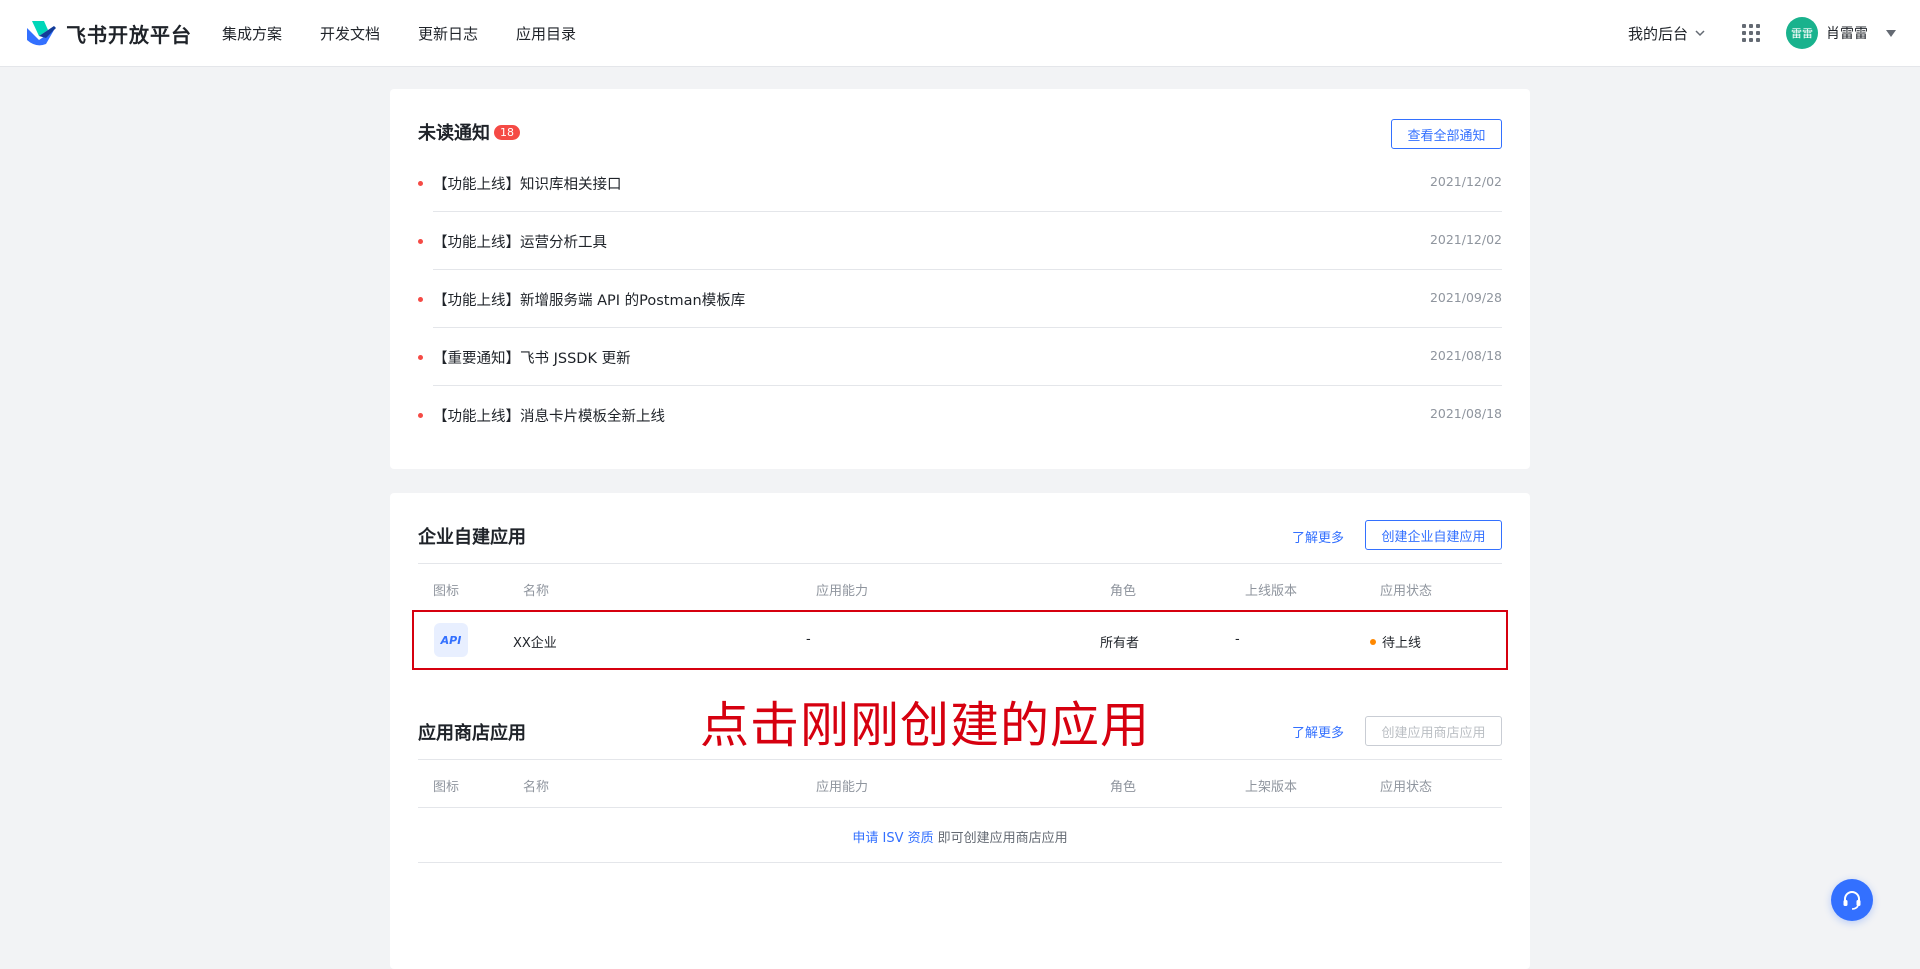  Describe the element at coordinates (1271, 591) in the screenshot. I see `col-version: 上线版本` at that location.